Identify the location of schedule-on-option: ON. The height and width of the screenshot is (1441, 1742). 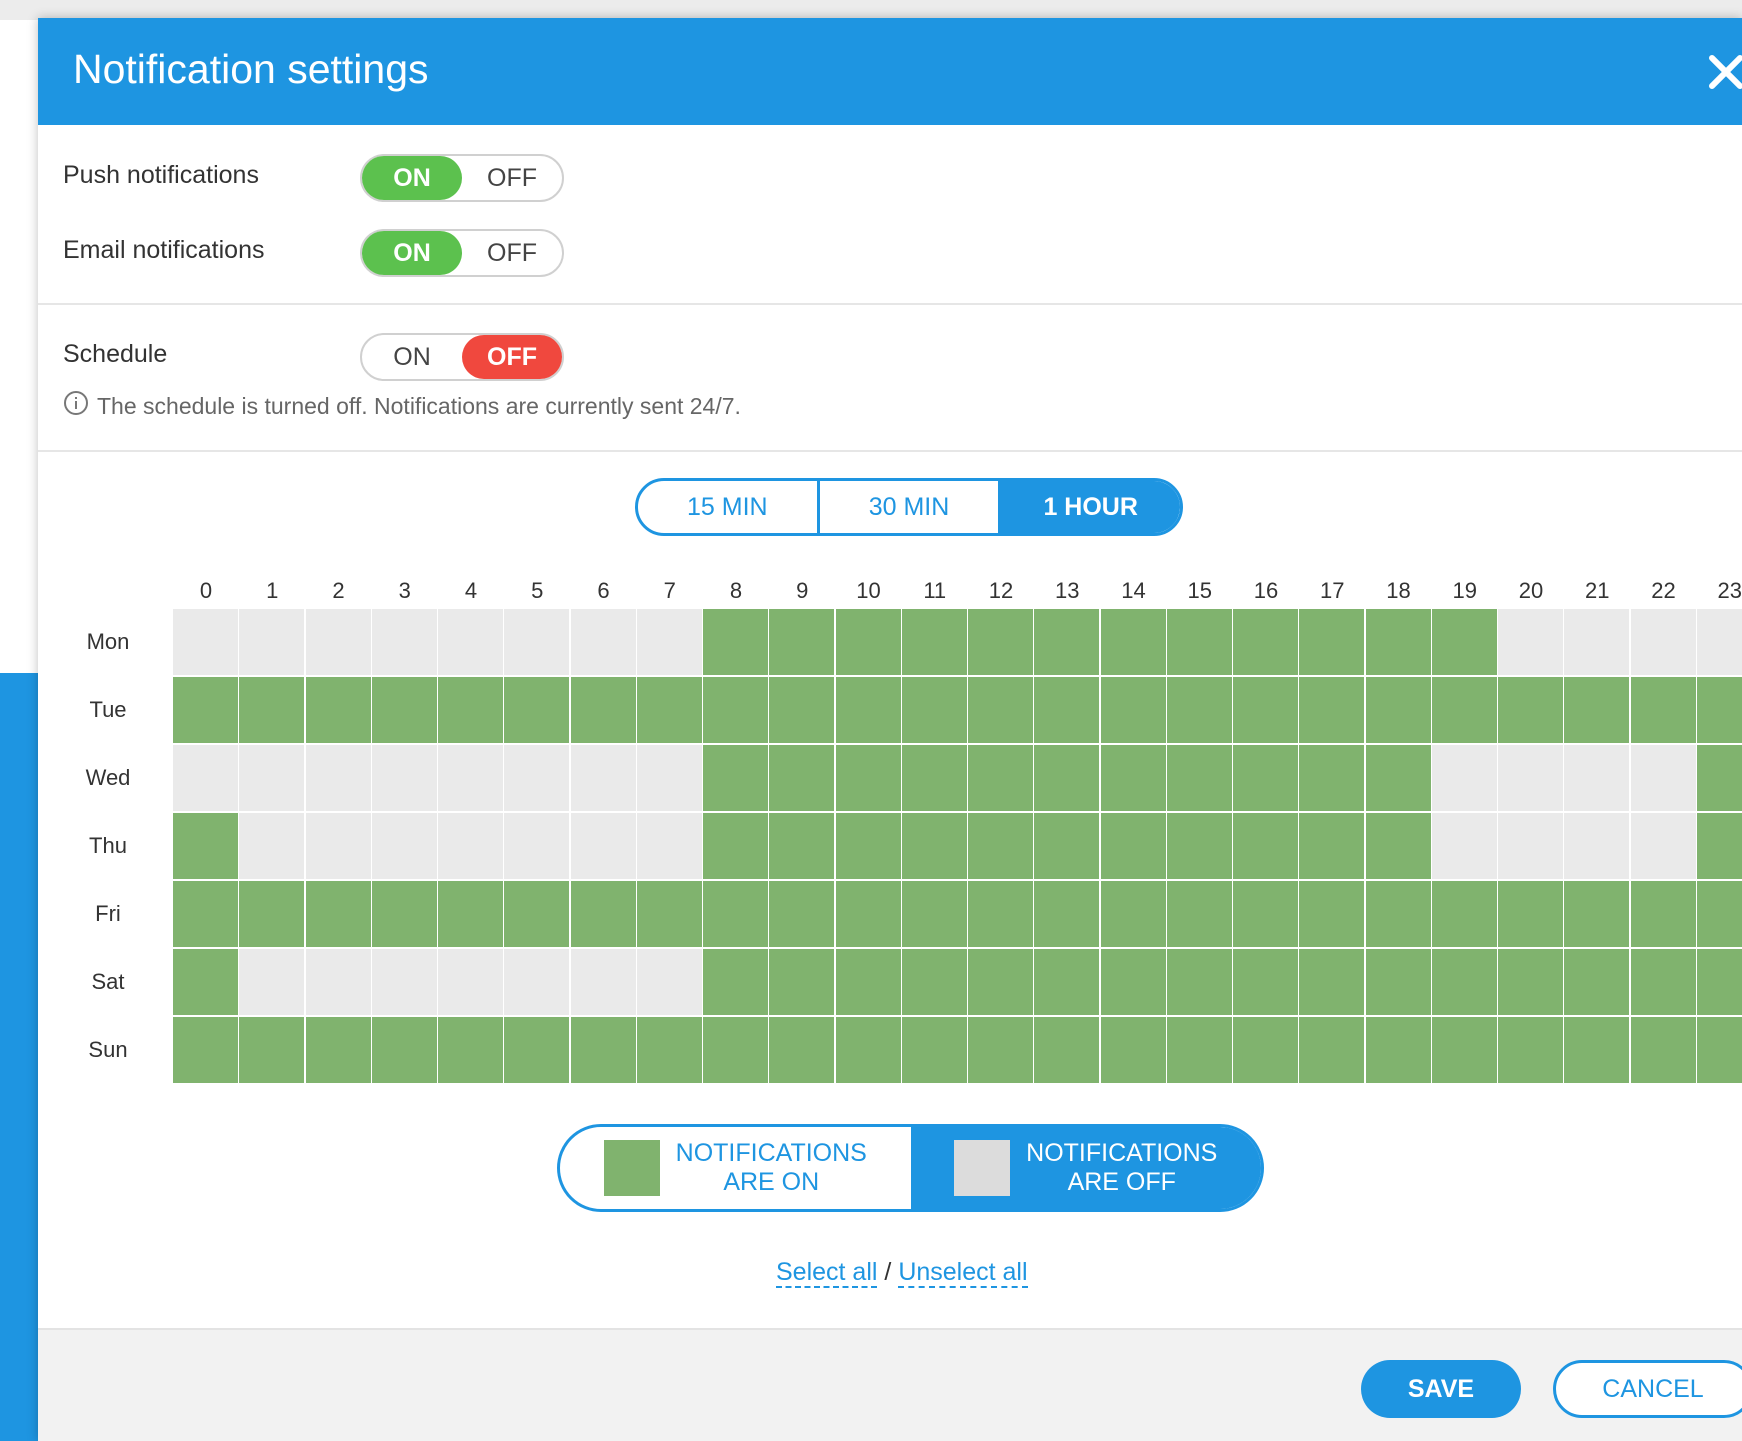
(412, 357).